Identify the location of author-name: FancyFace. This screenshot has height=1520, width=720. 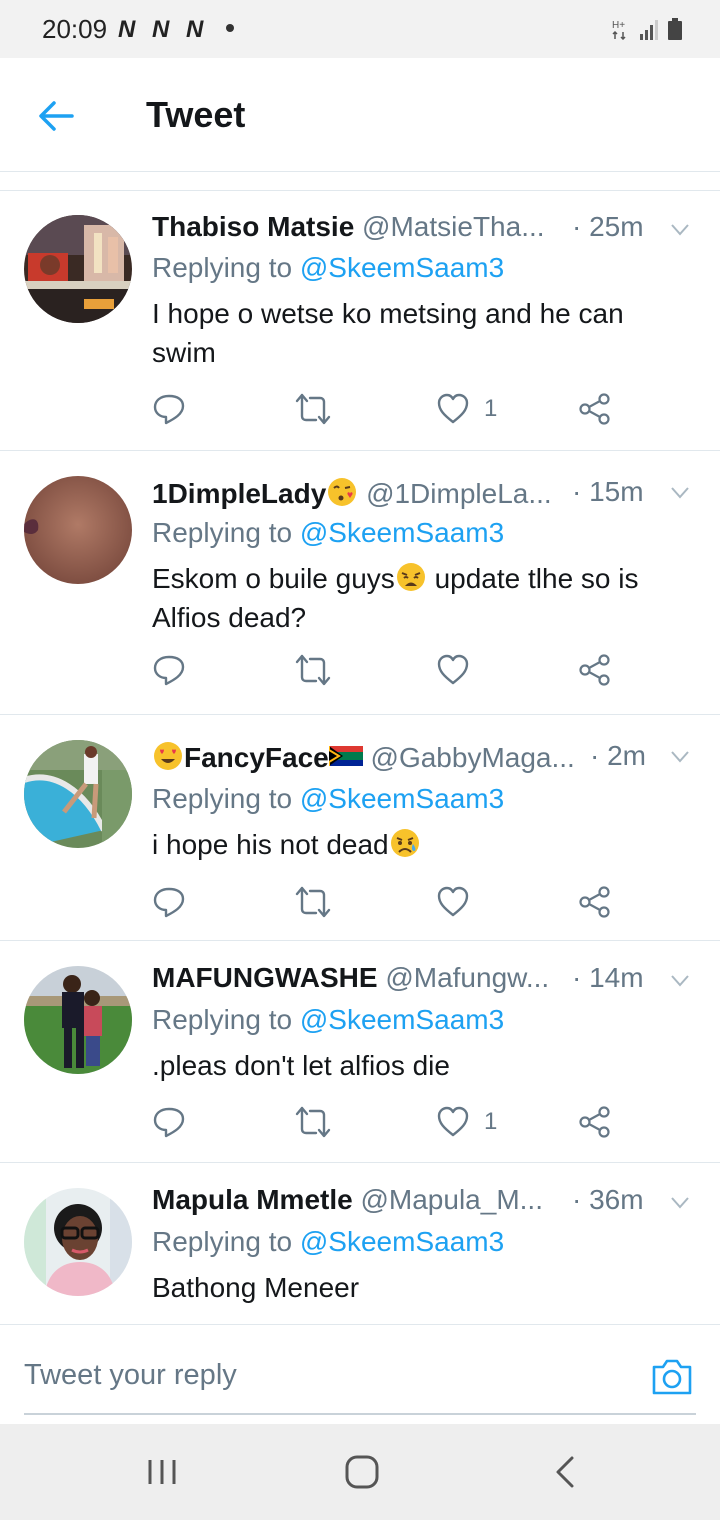
(256, 757).